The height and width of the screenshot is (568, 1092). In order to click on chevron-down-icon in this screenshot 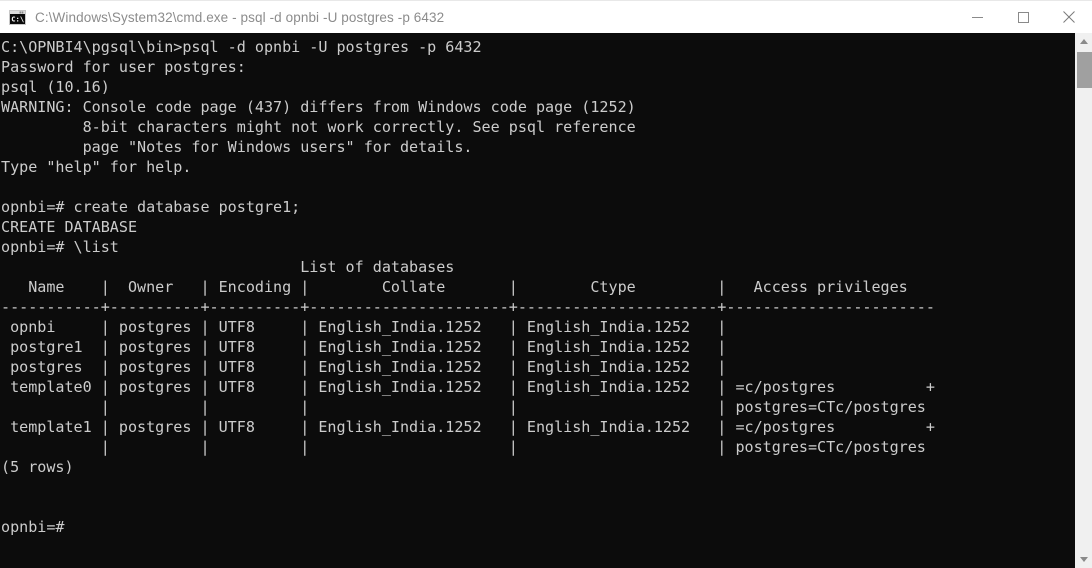, I will do `click(1084, 559)`.